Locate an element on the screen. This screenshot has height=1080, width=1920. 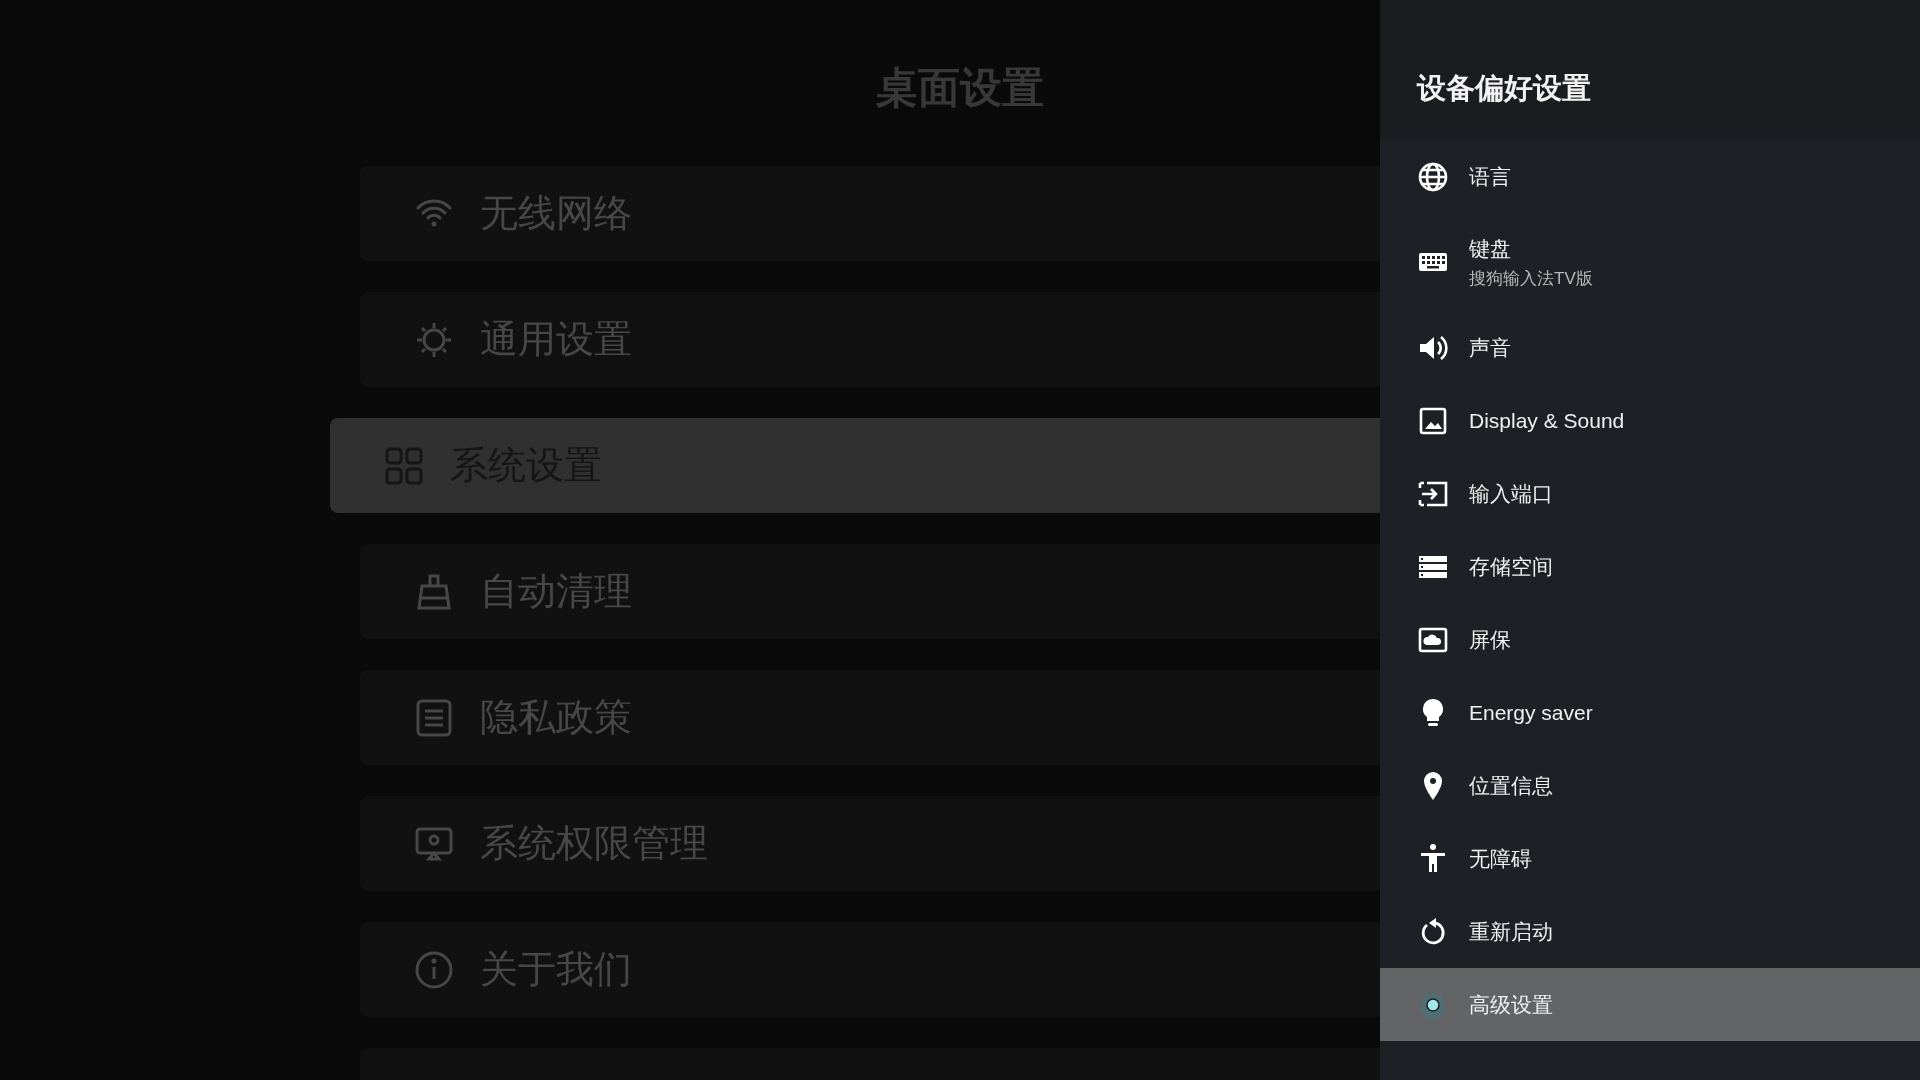
settings-item: 屏保 is located at coordinates (1650, 639).